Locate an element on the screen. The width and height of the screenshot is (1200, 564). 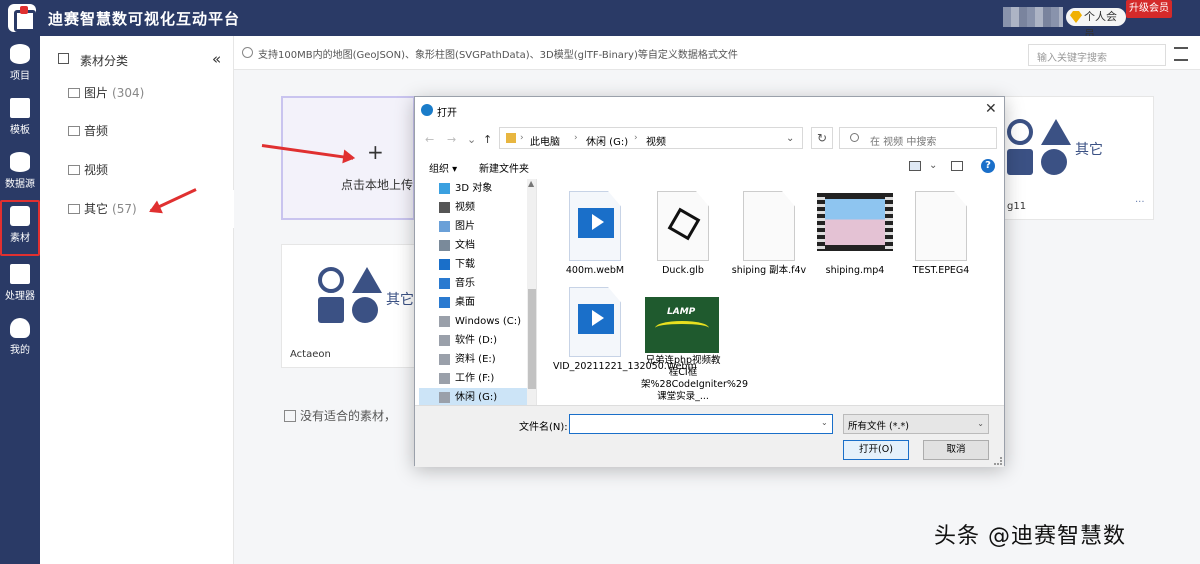
tree-scrollbar: ▲ is located at coordinates (531, 292).